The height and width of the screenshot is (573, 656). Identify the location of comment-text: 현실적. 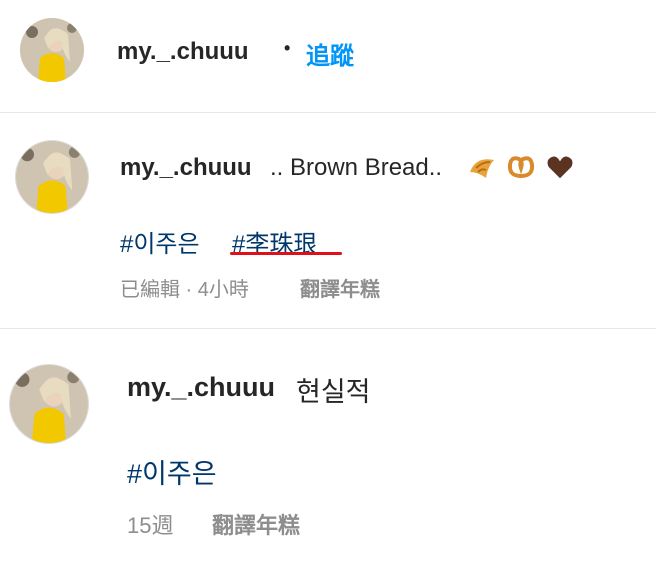
(333, 392).